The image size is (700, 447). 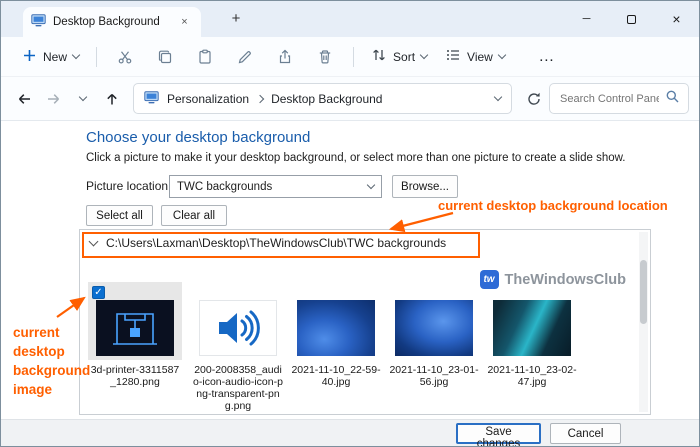 What do you see at coordinates (119, 215) in the screenshot?
I see `select-all-button: Select all` at bounding box center [119, 215].